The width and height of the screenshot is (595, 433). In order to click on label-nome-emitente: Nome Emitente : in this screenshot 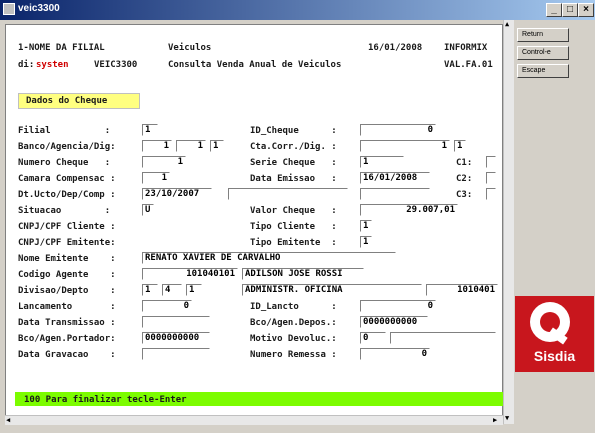, I will do `click(67, 259)`.